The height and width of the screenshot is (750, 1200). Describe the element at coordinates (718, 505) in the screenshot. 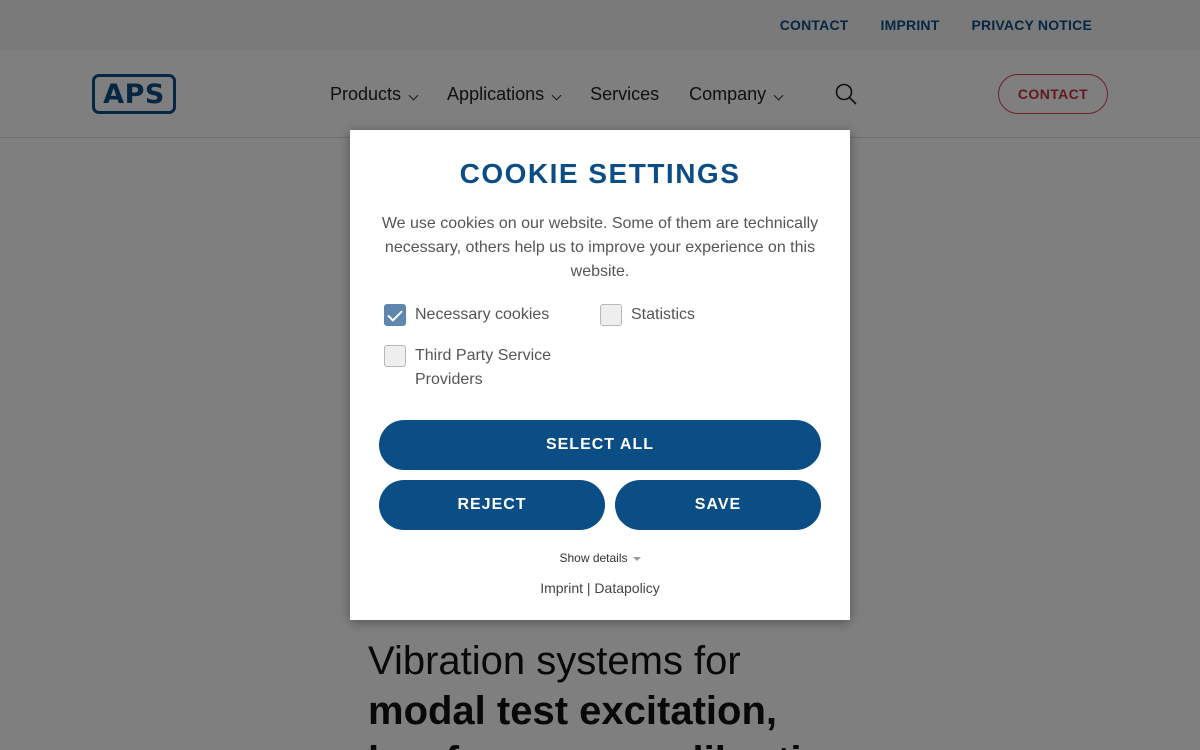

I see `save-button: SAVE` at that location.